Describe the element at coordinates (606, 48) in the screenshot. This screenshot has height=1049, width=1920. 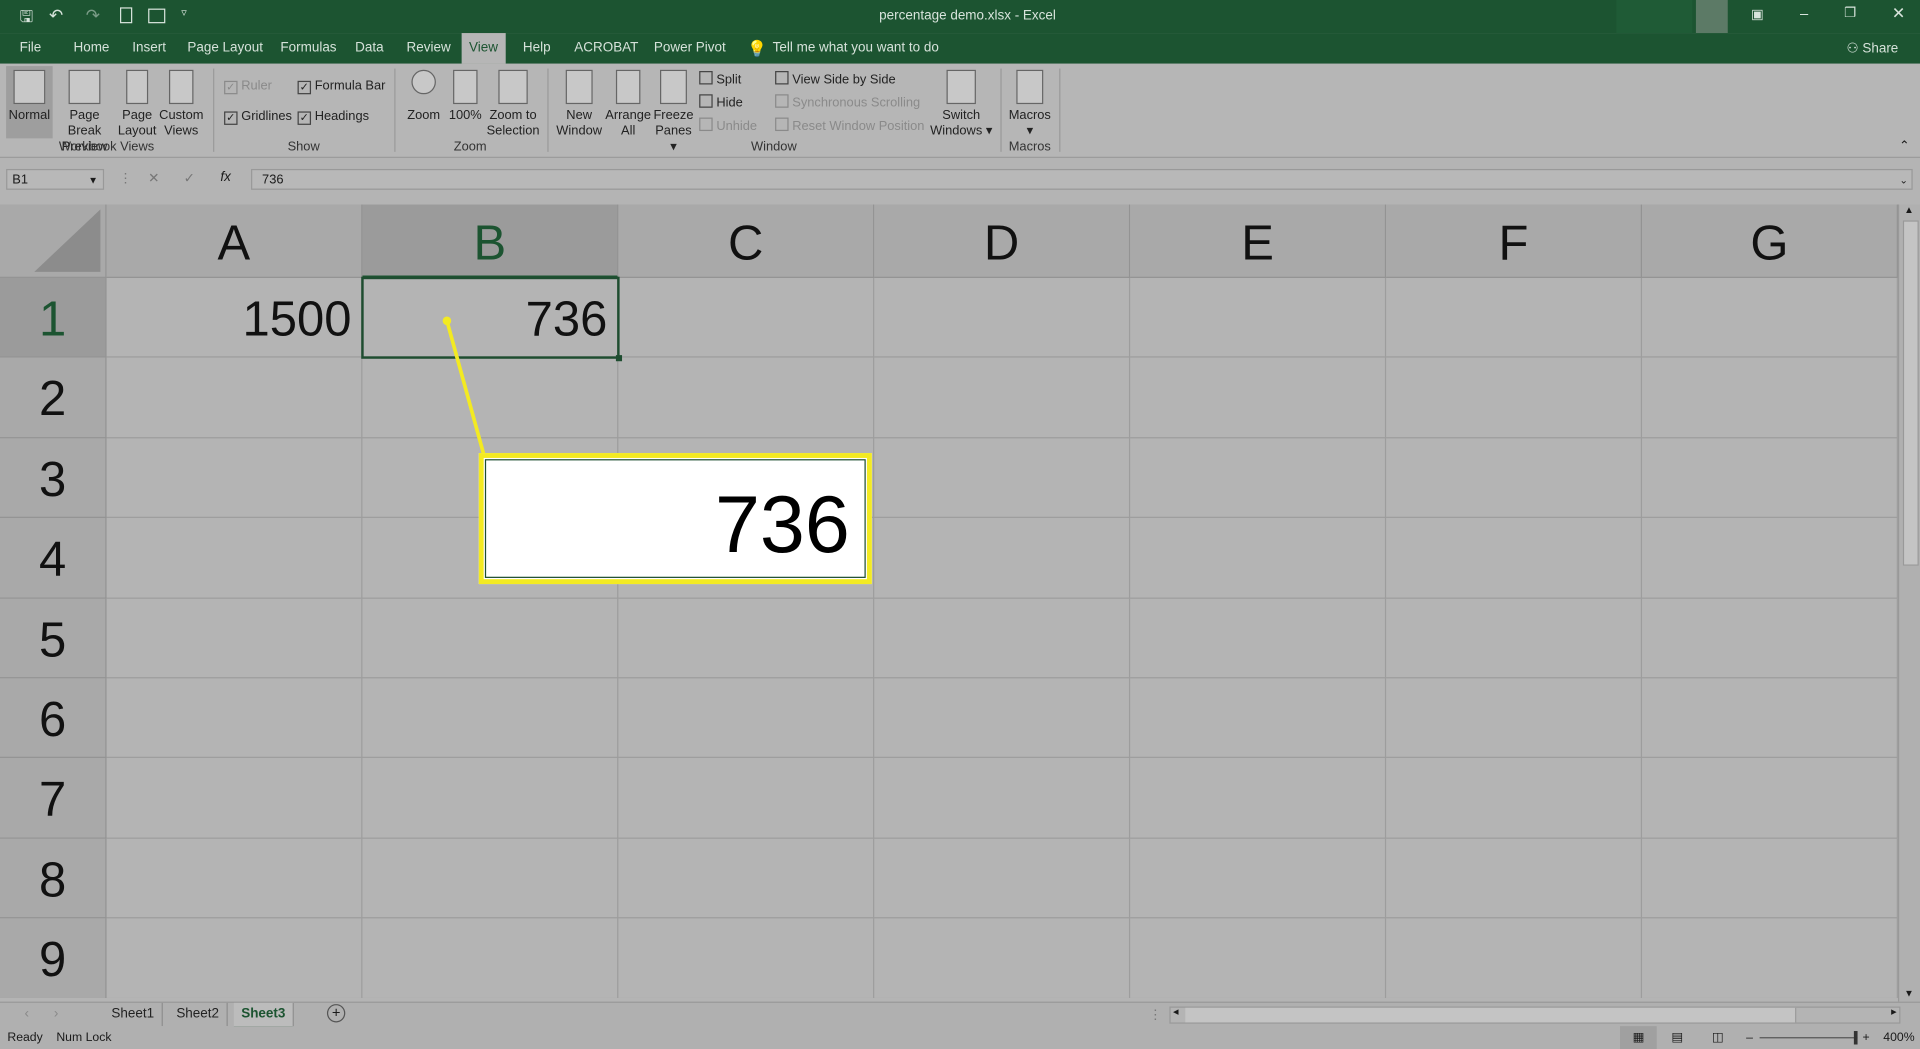
I see `tab-acrobat: ACROBAT` at that location.